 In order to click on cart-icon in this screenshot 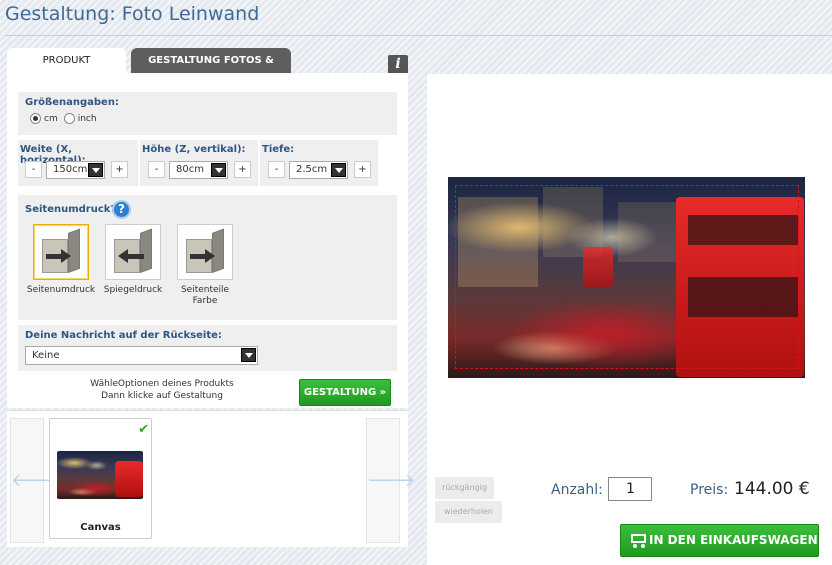, I will do `click(638, 540)`.